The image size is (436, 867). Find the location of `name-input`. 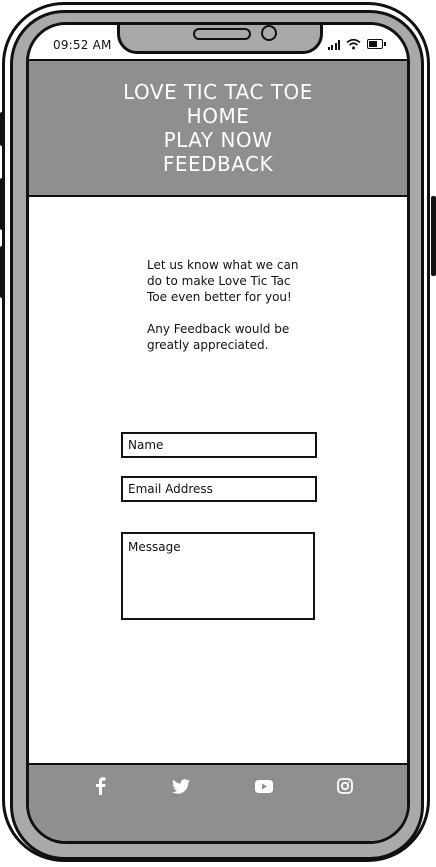

name-input is located at coordinates (219, 445).